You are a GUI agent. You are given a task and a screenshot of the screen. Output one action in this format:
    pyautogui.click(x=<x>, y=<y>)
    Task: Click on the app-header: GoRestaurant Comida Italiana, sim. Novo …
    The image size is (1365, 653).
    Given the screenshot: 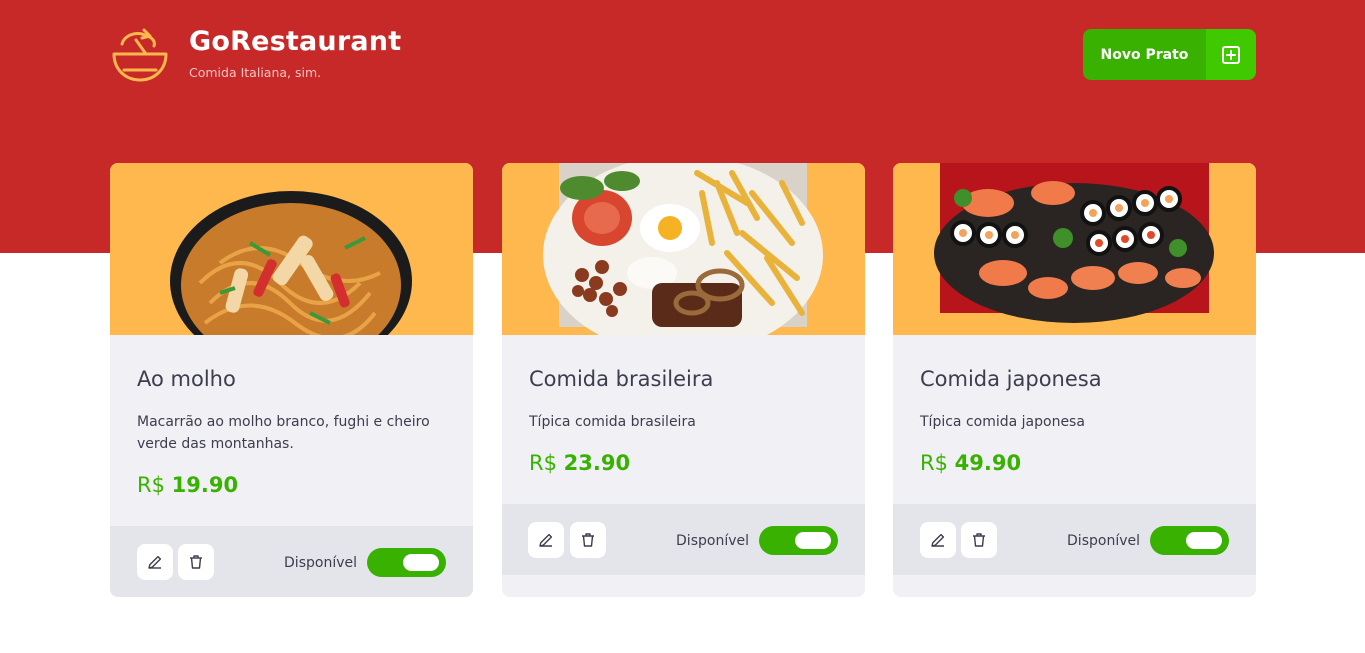 What is the action you would take?
    pyautogui.click(x=683, y=56)
    